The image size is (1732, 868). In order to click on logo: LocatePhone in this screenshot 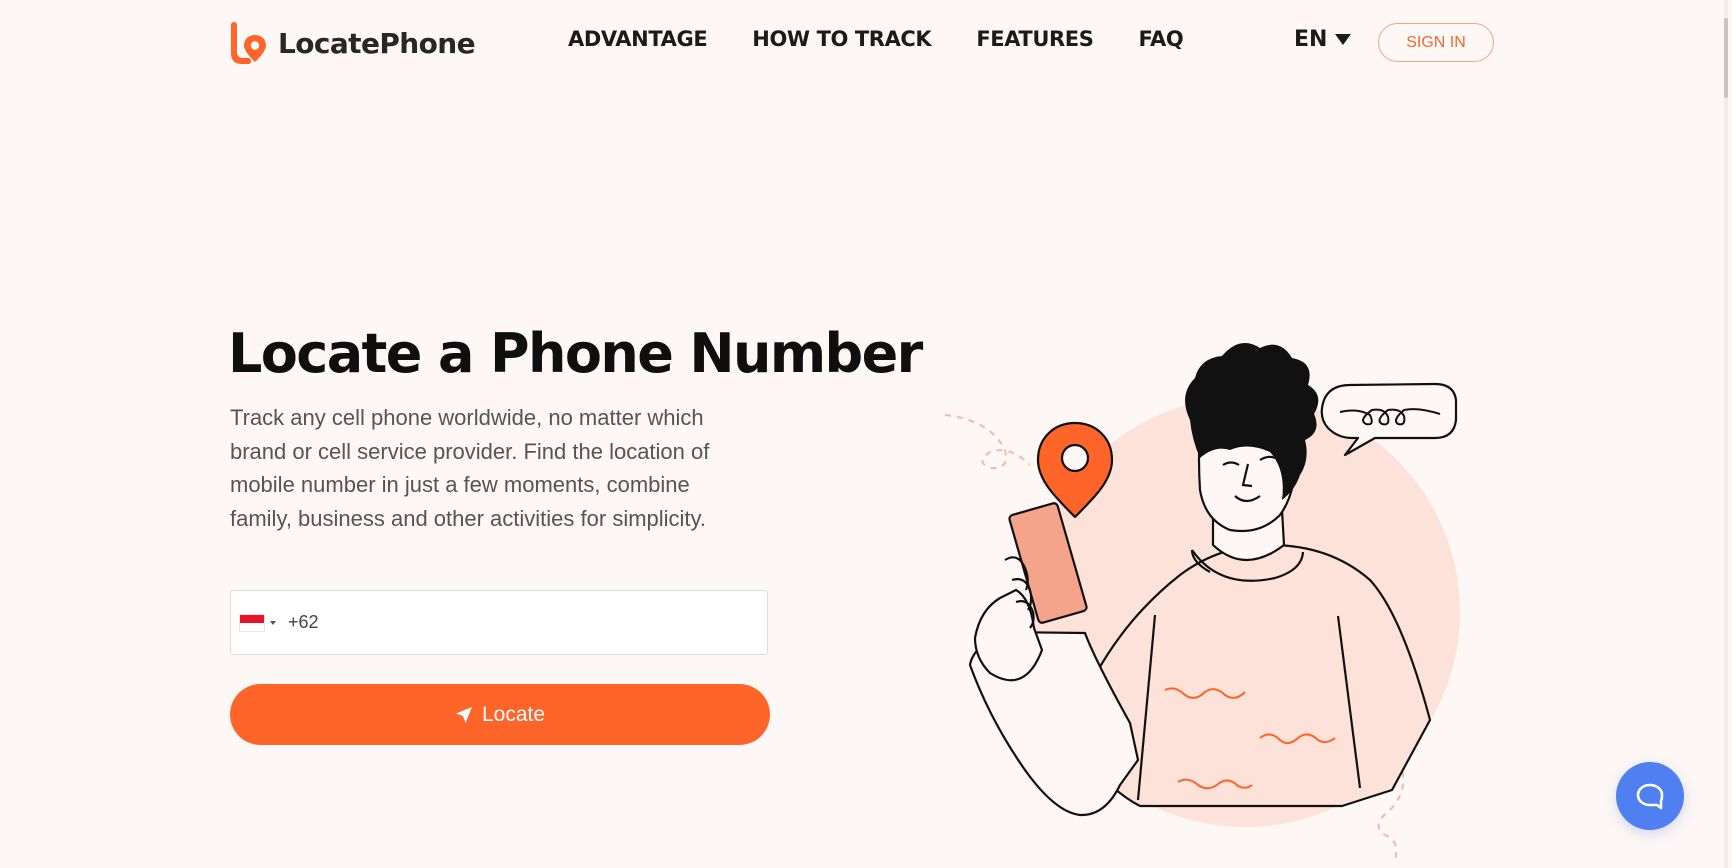, I will do `click(352, 43)`.